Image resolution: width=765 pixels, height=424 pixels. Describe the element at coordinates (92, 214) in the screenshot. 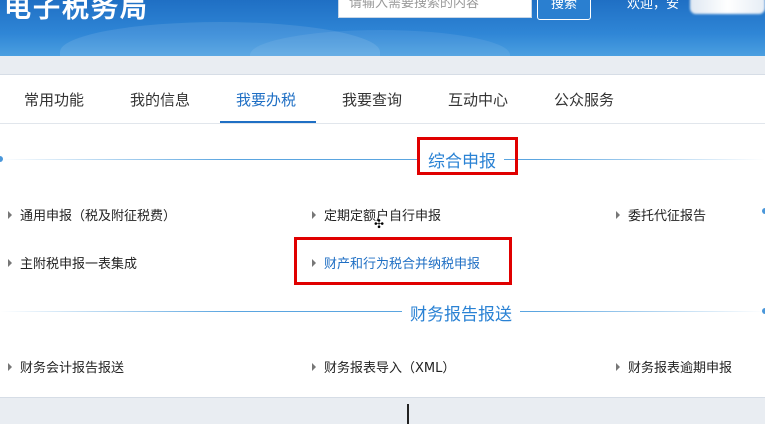

I see `link-general-declaration: 通用申报（税及附征税费）` at that location.